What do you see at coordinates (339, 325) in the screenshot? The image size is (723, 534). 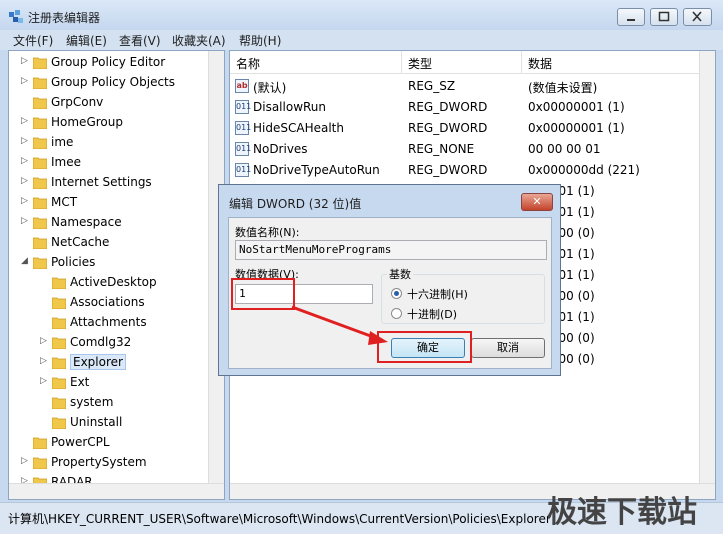 I see `annotation-arrow` at bounding box center [339, 325].